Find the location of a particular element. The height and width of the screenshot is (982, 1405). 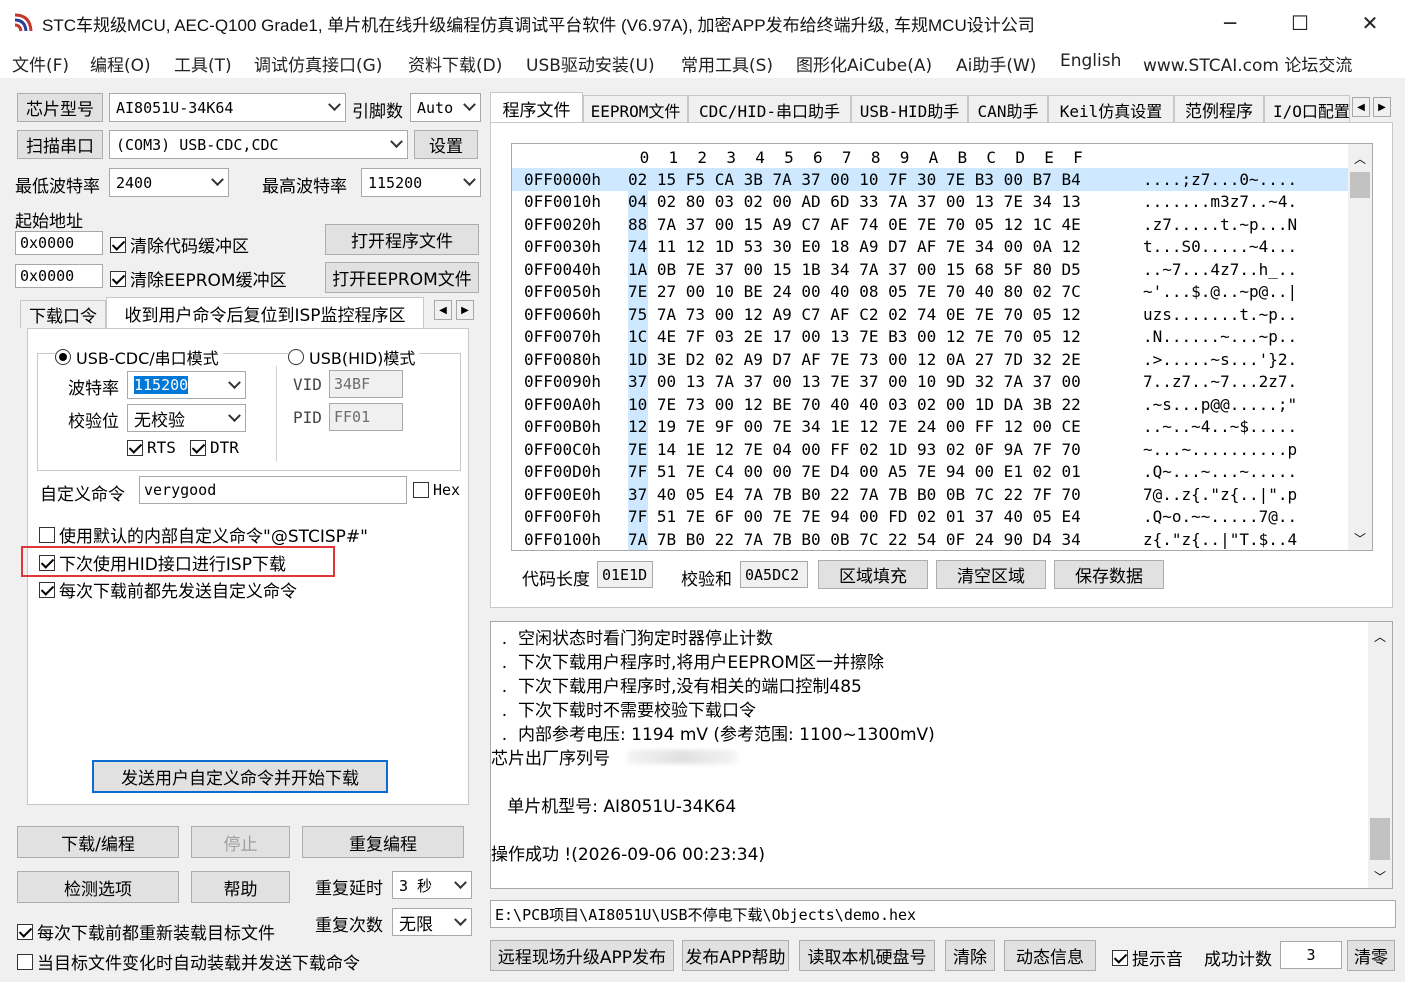

reload-target-checkbox: 每次下载前都重新装载目标文件 is located at coordinates (146, 931).